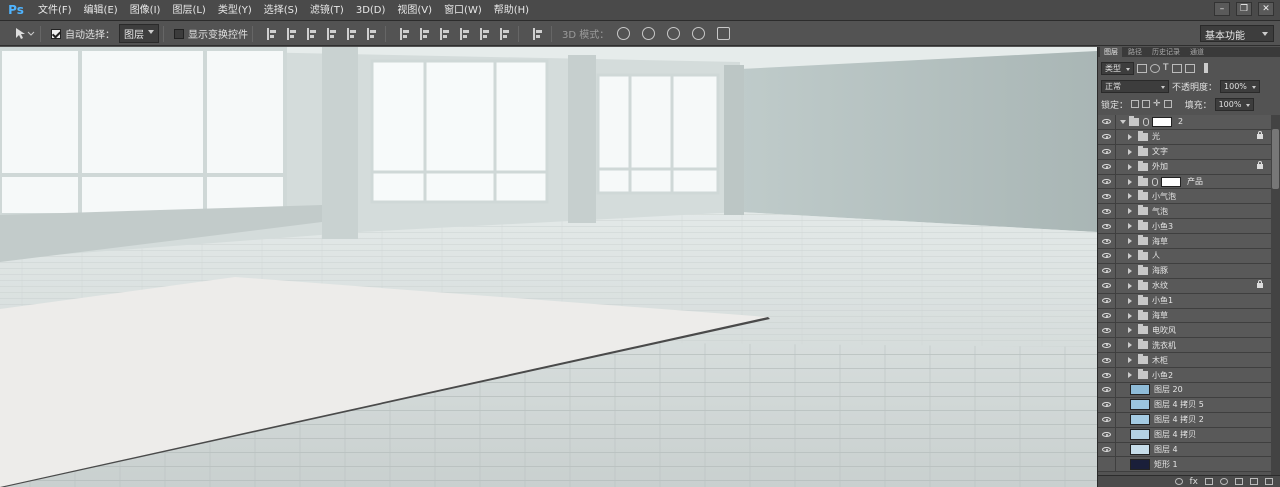  I want to click on distribute-top-icon, so click(405, 33).